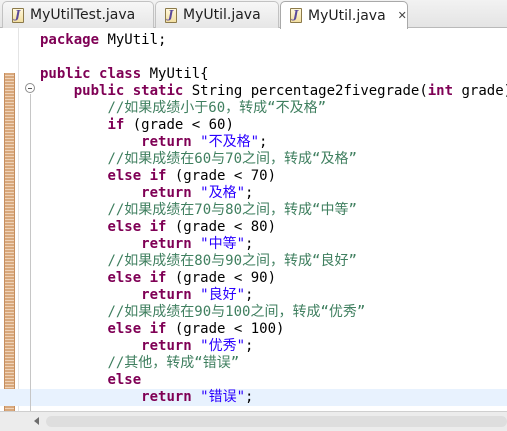 The width and height of the screenshot is (507, 431). What do you see at coordinates (344, 15) in the screenshot?
I see `tab-myutil-java-active: MyUtil.java ✕` at bounding box center [344, 15].